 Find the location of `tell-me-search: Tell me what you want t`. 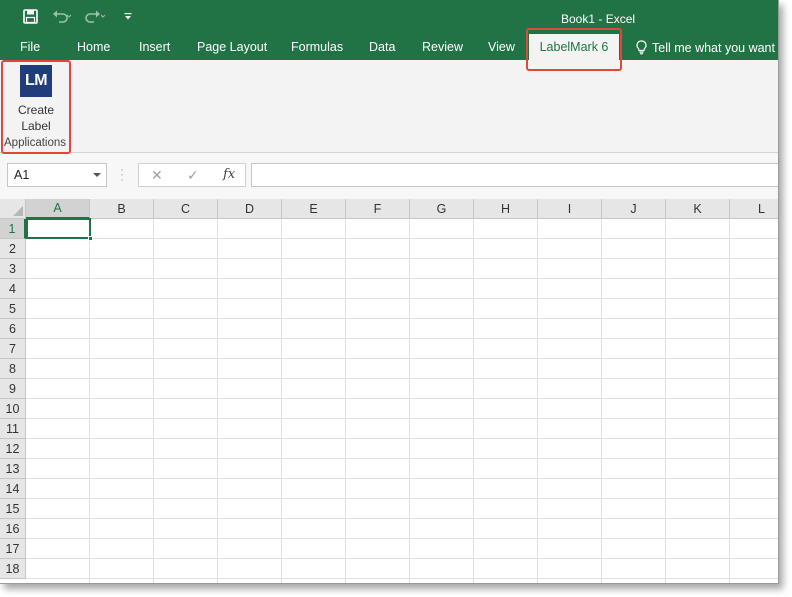

tell-me-search: Tell me what you want t is located at coordinates (707, 47).